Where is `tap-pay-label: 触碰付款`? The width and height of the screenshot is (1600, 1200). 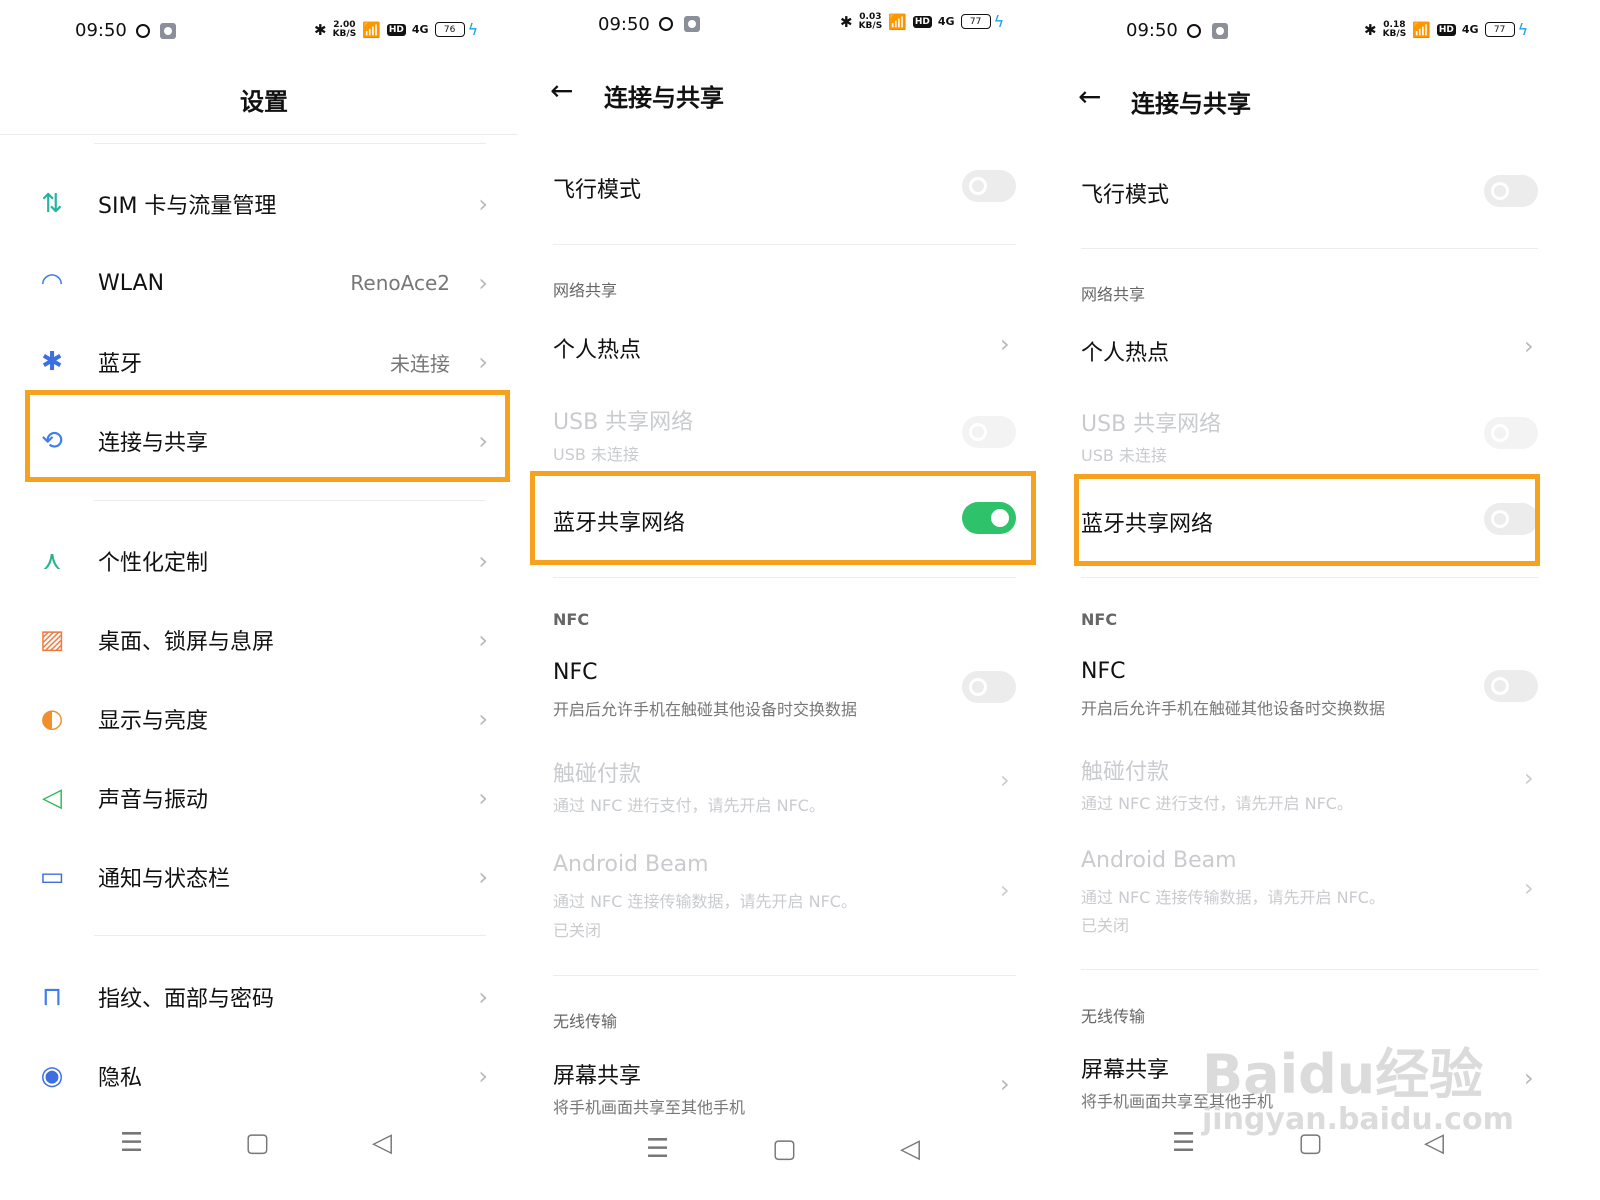
tap-pay-label: 触碰付款 is located at coordinates (1125, 772).